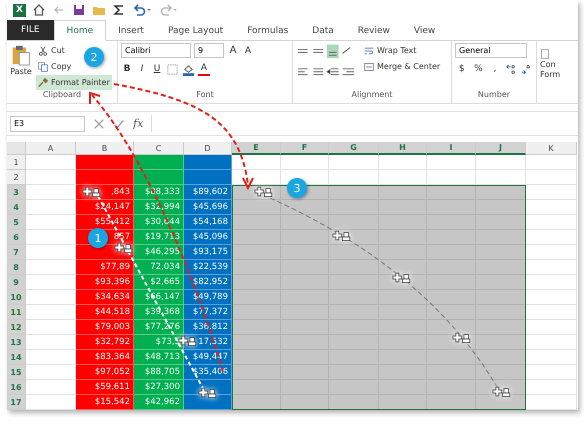 The image size is (588, 430). I want to click on sum-icon, so click(119, 10).